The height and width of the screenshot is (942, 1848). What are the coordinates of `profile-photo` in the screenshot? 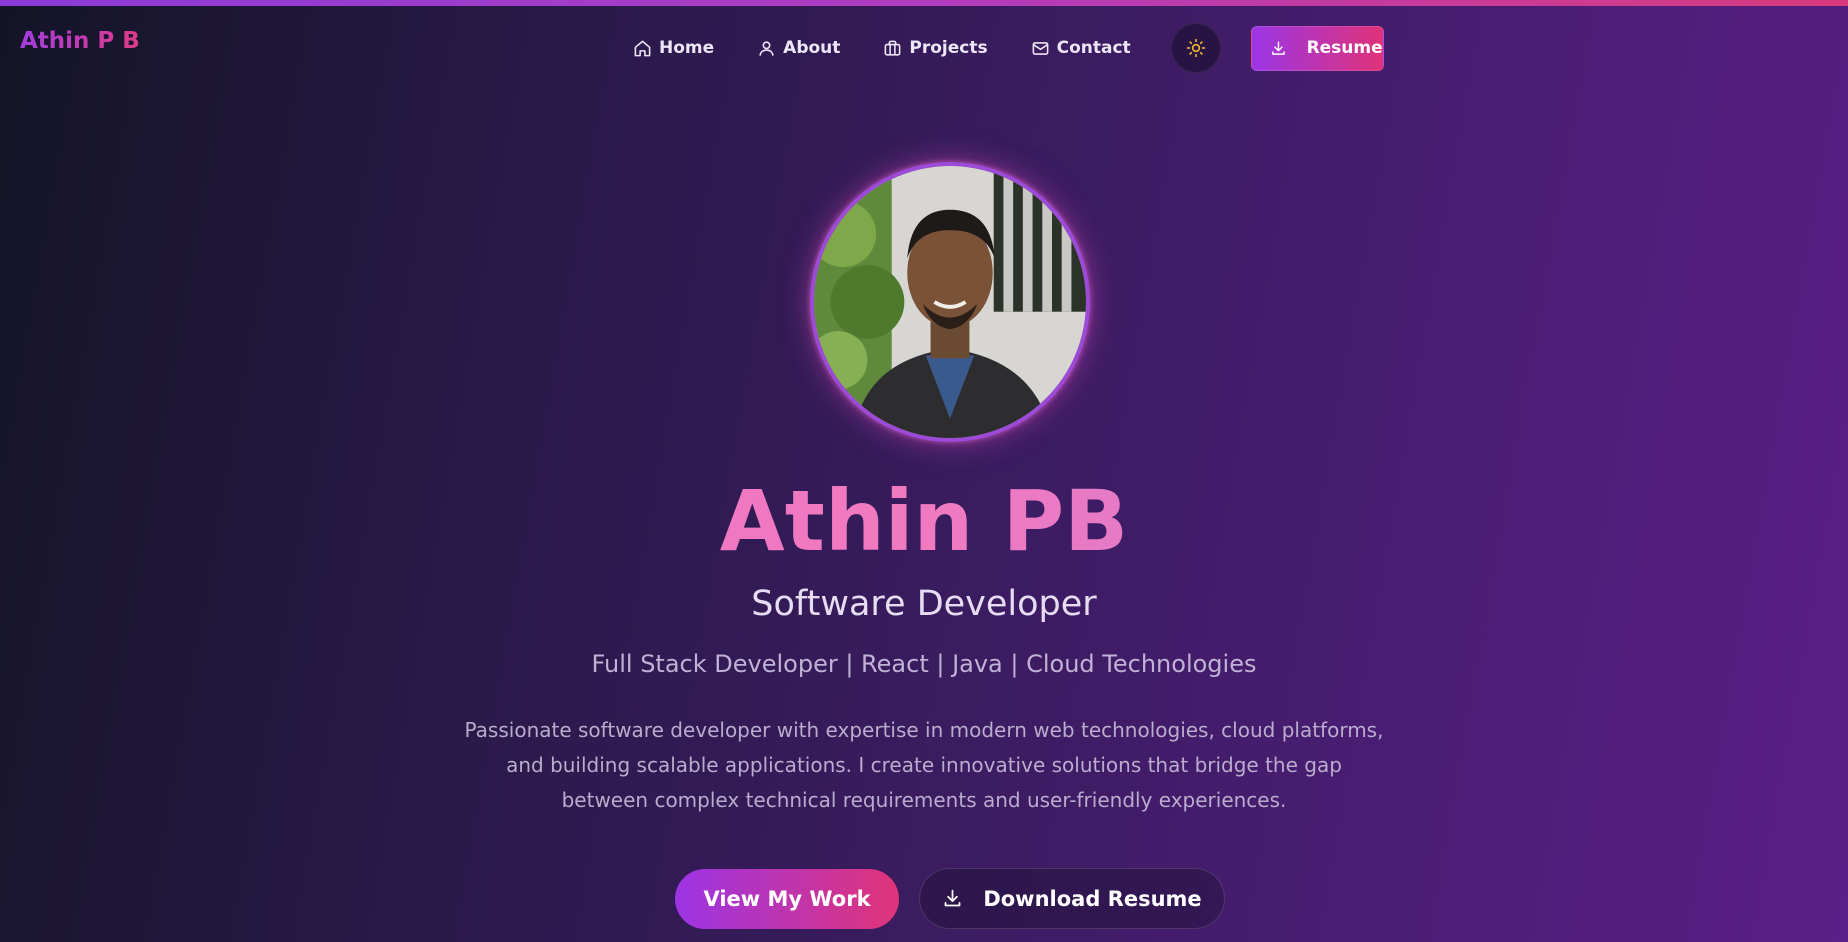 It's located at (950, 302).